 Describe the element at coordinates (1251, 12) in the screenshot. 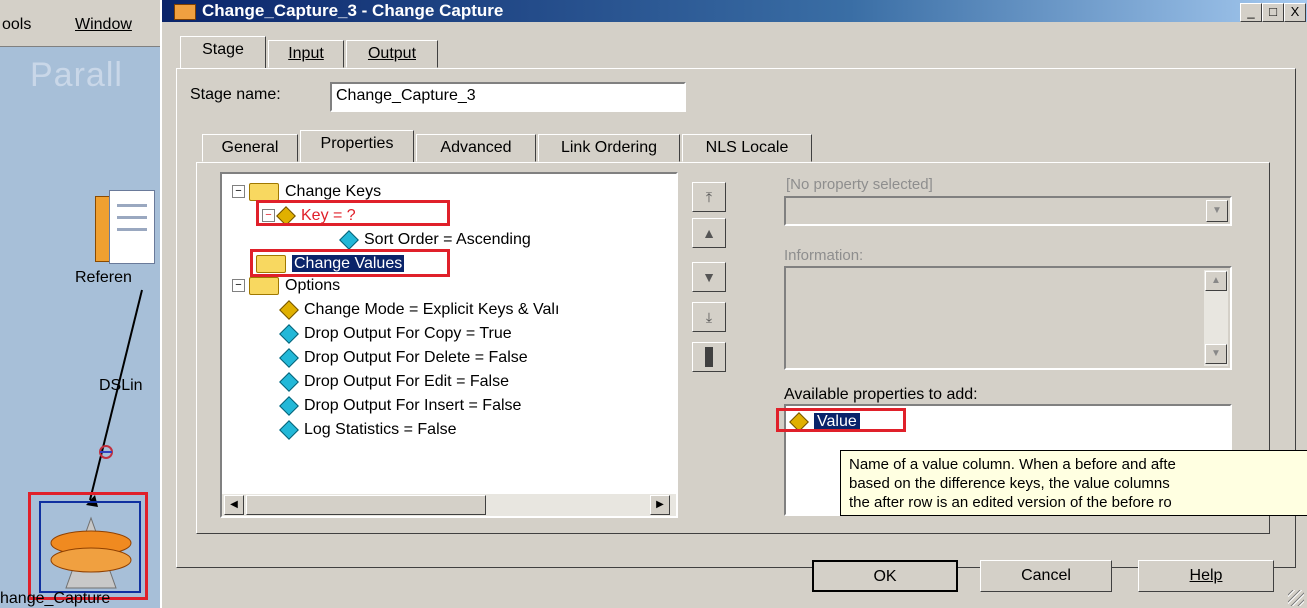

I see `minimize-button: _` at that location.